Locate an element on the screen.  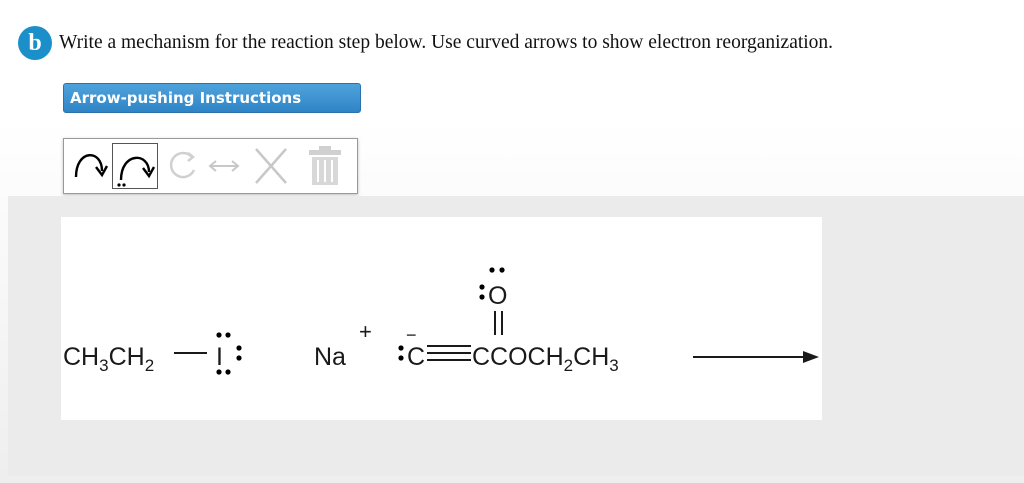
triple-bond is located at coordinates (449, 353).